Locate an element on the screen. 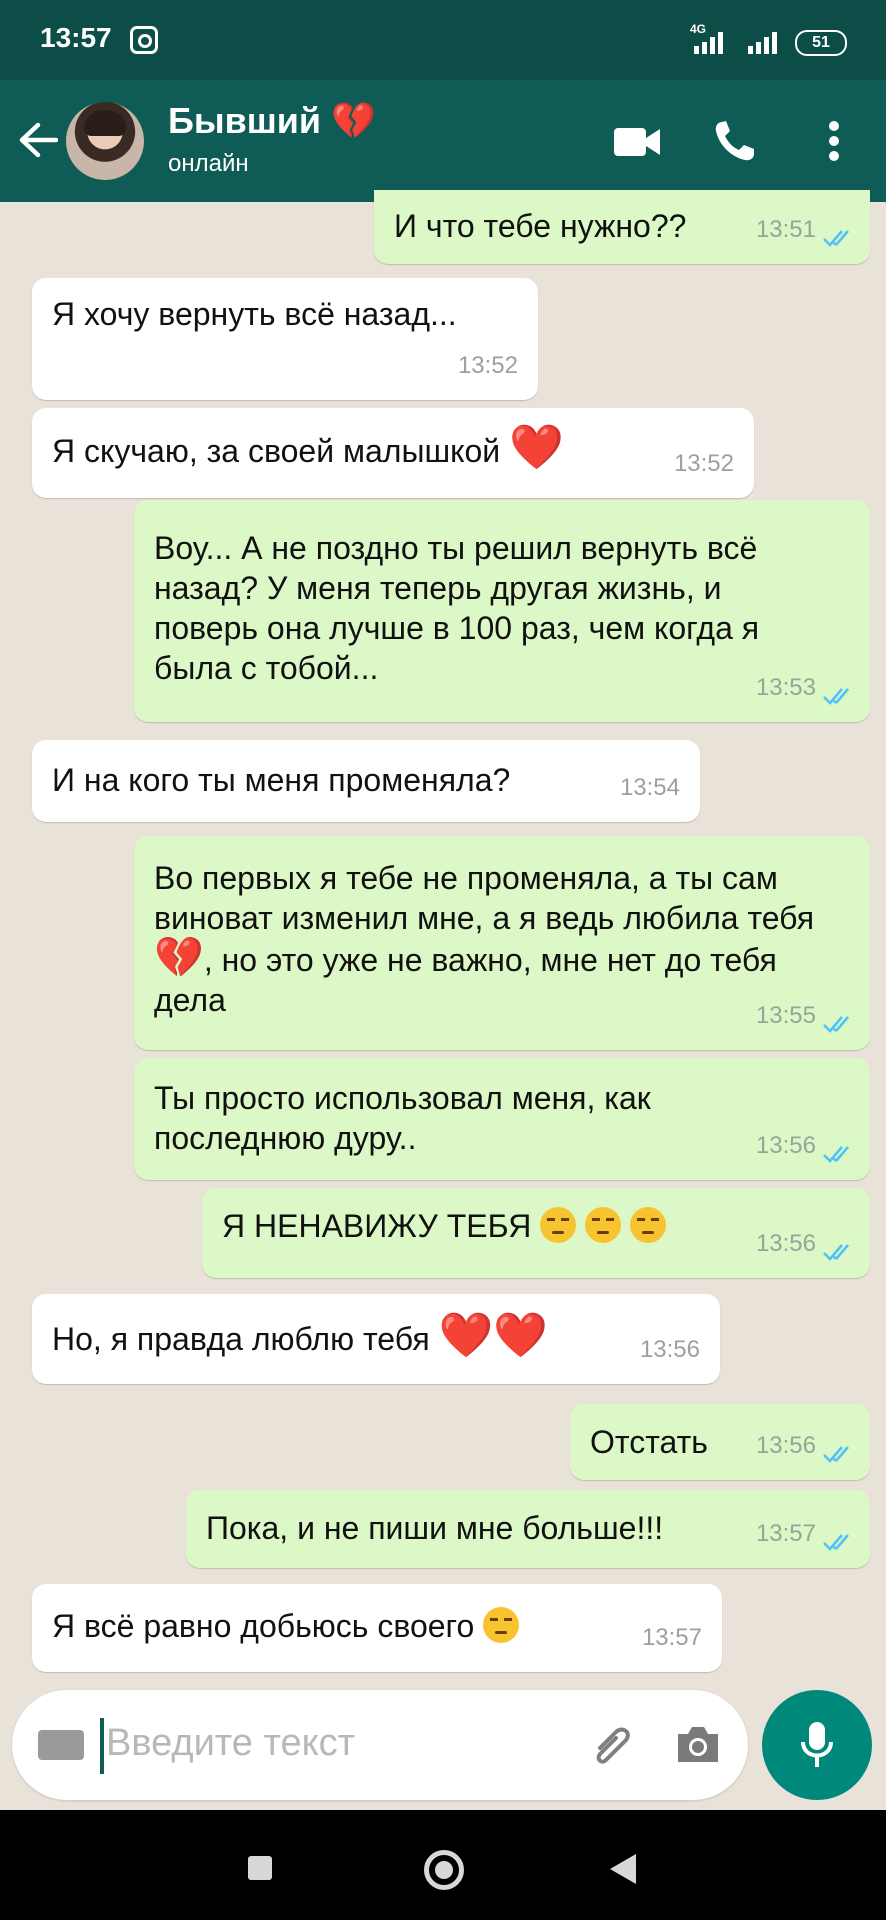  red-hearts-emoji: ❤️❤️ is located at coordinates (493, 1335).